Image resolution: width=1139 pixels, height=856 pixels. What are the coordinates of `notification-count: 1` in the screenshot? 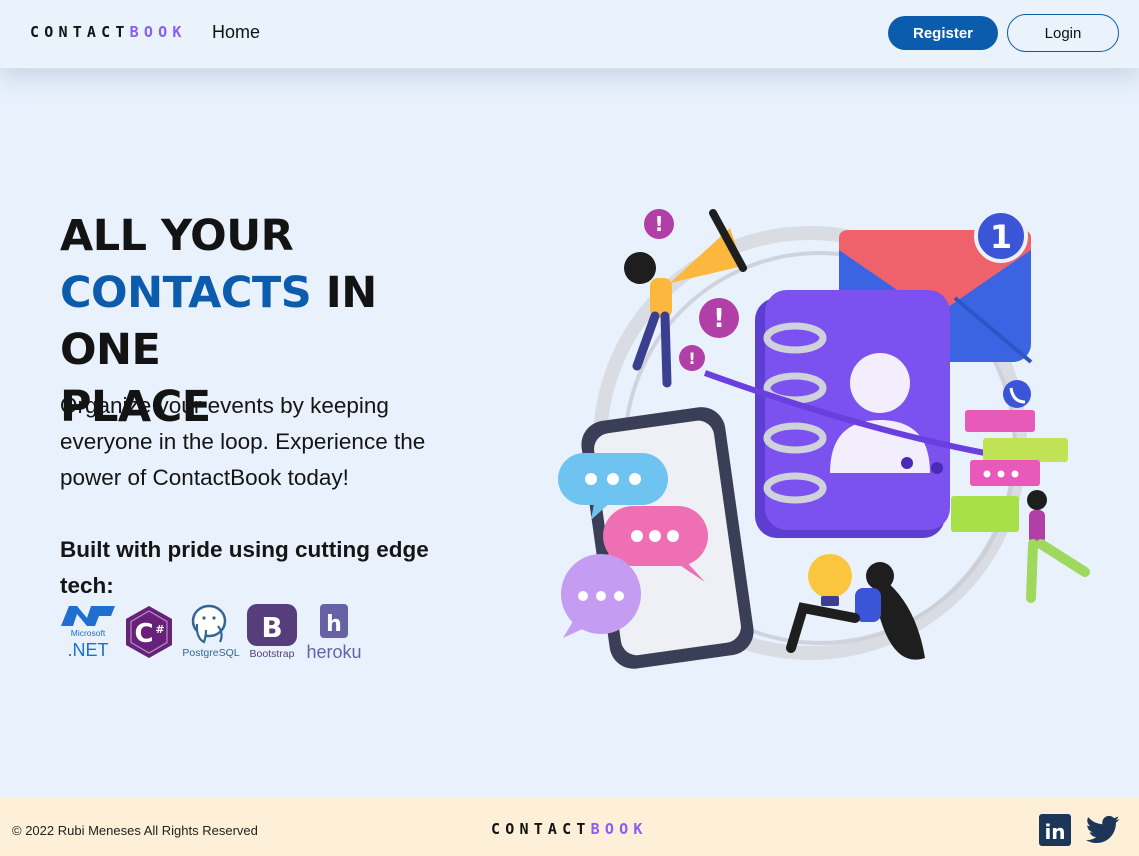 It's located at (1001, 237).